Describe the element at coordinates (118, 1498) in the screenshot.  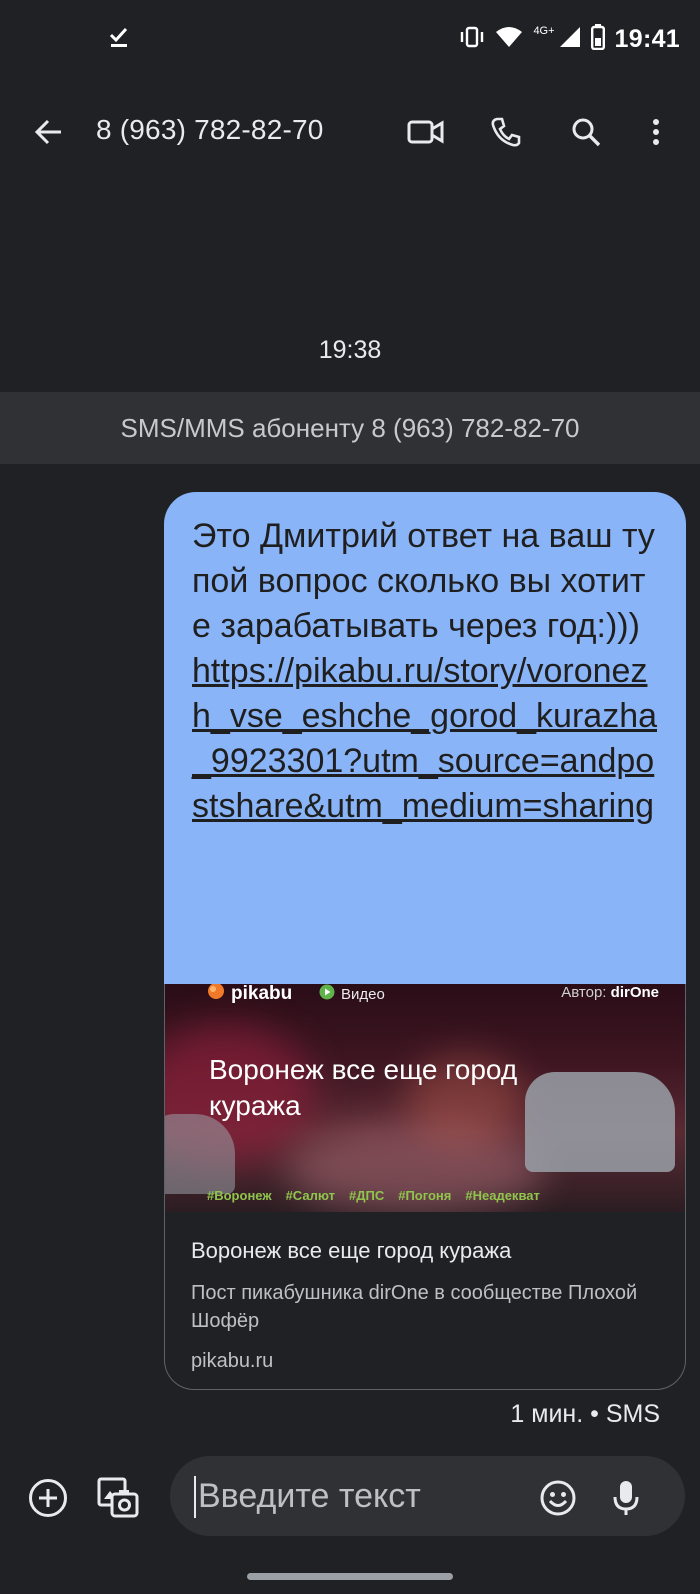
I see `gallery-icon` at that location.